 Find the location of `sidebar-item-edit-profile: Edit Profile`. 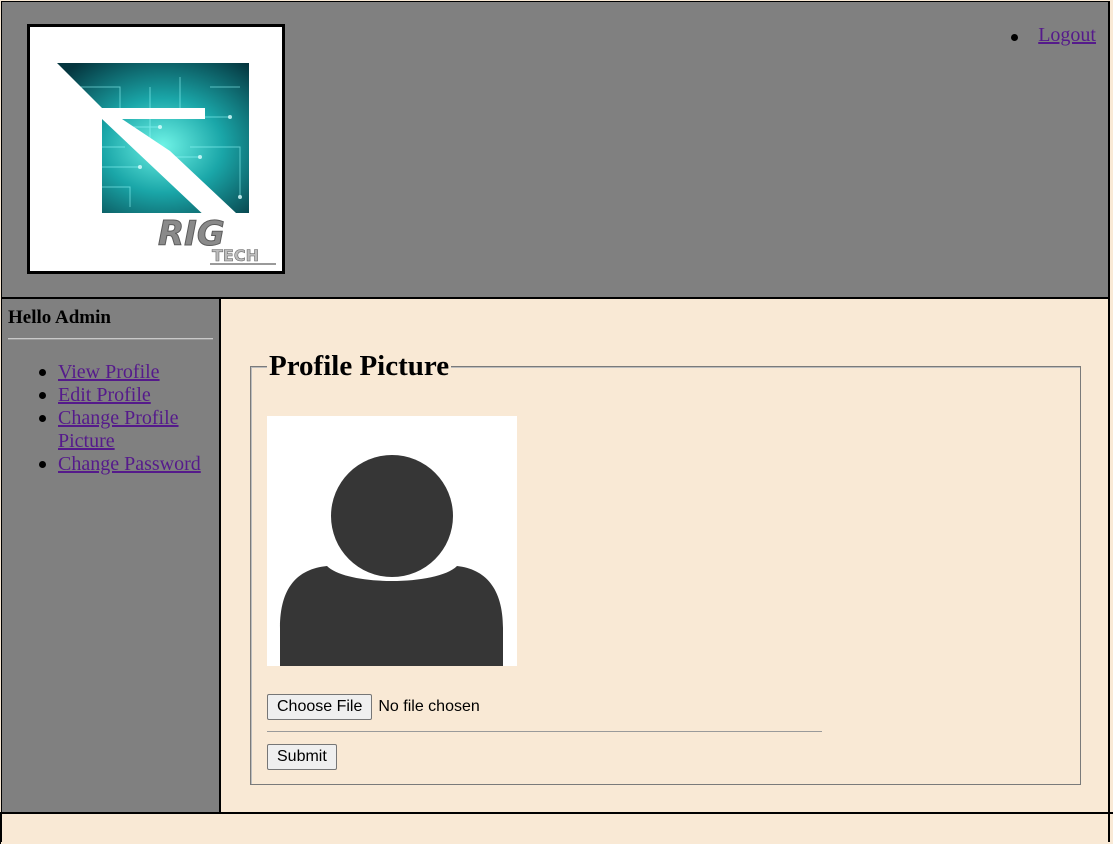

sidebar-item-edit-profile: Edit Profile is located at coordinates (128, 395).